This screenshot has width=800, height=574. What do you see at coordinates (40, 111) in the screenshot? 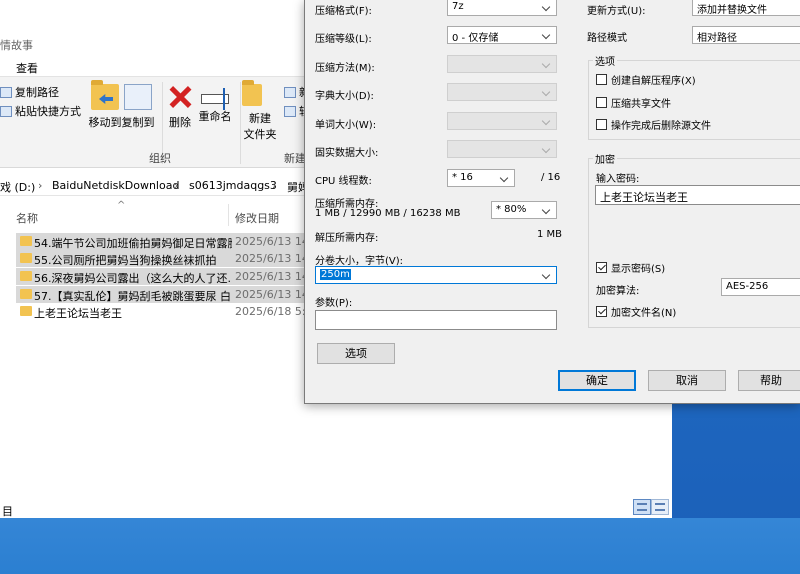
I see `paste-shortcut-button: 粘贴快捷方式` at bounding box center [40, 111].